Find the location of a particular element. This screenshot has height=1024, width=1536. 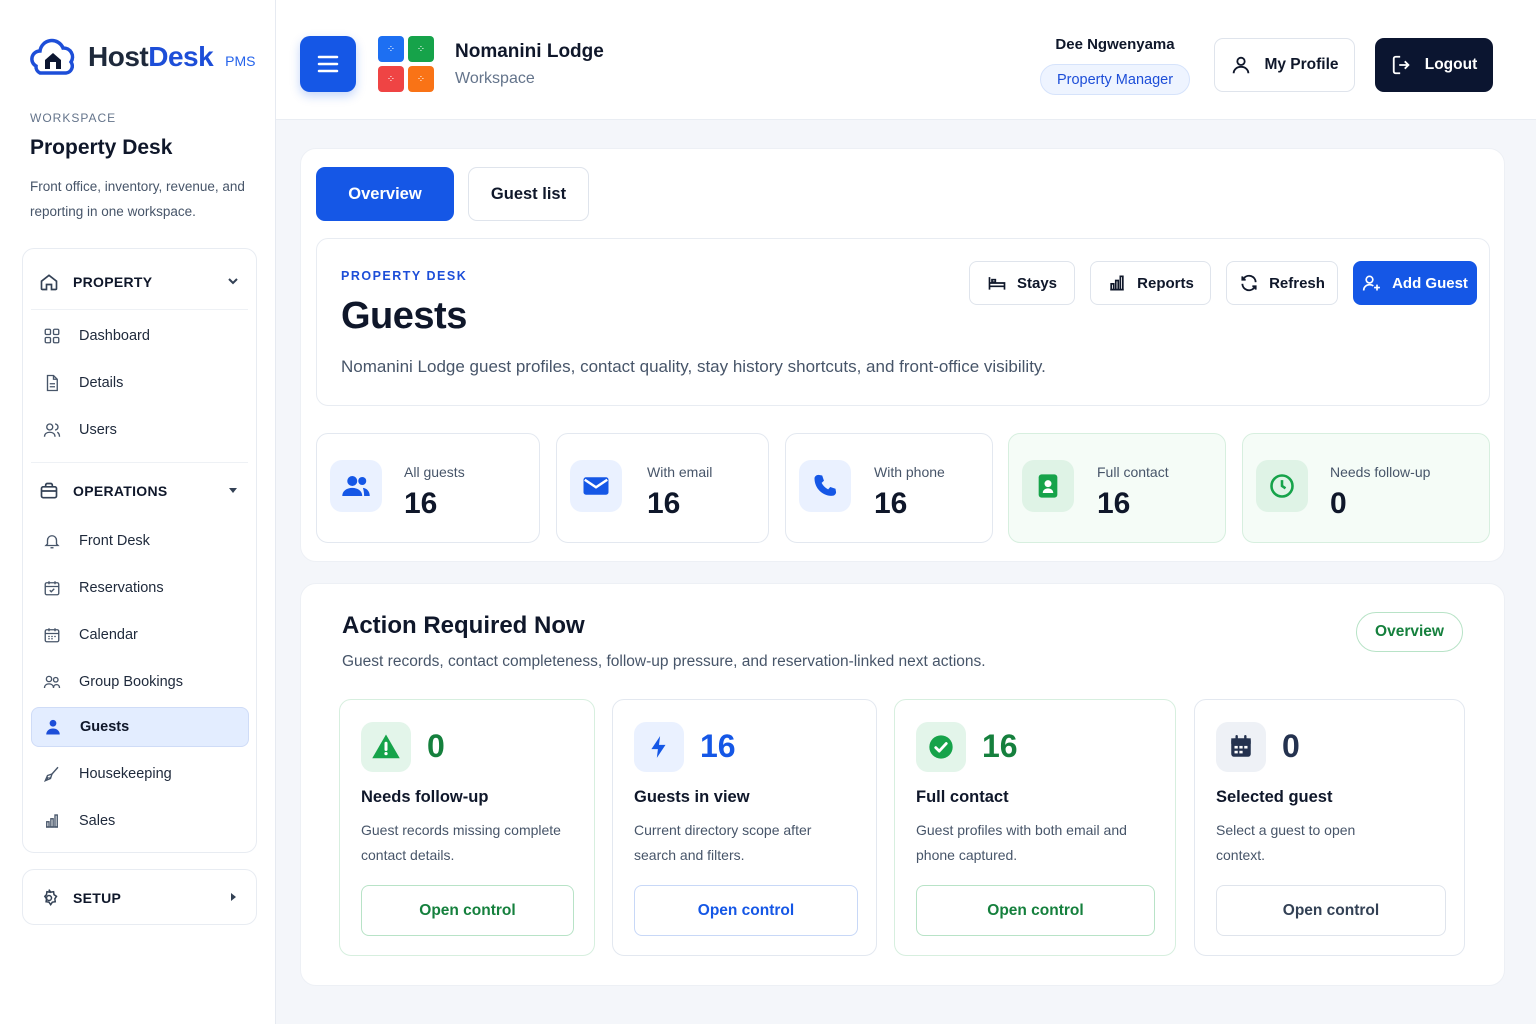

sidebar-item-label: Reservations is located at coordinates (121, 588).